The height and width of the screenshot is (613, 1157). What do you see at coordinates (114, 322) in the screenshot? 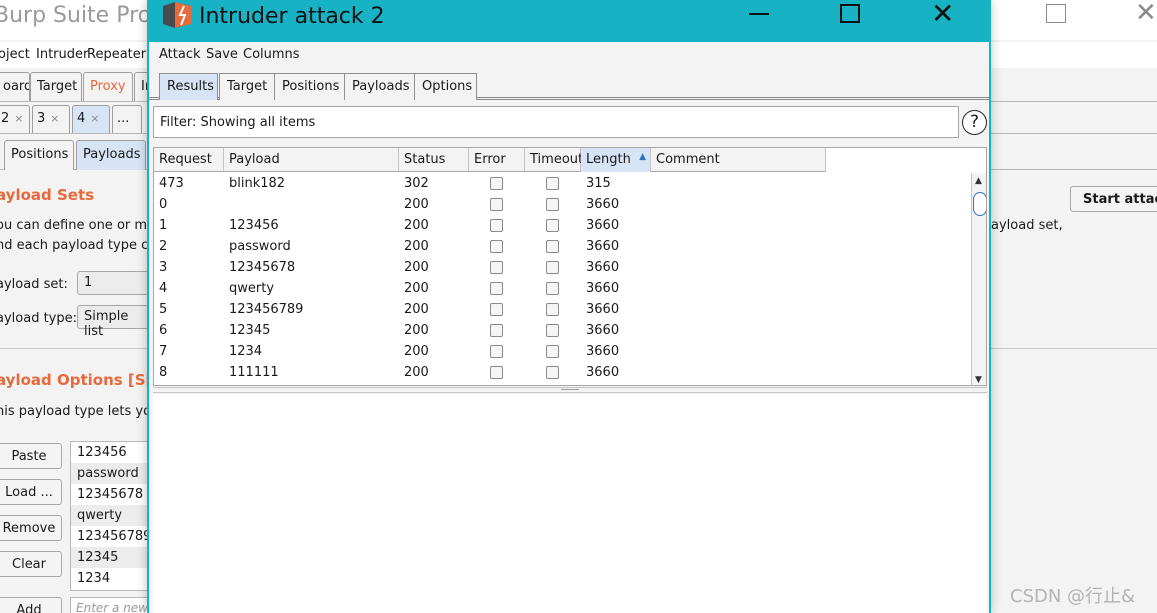
I see `payload-type-select: Simple list` at bounding box center [114, 322].